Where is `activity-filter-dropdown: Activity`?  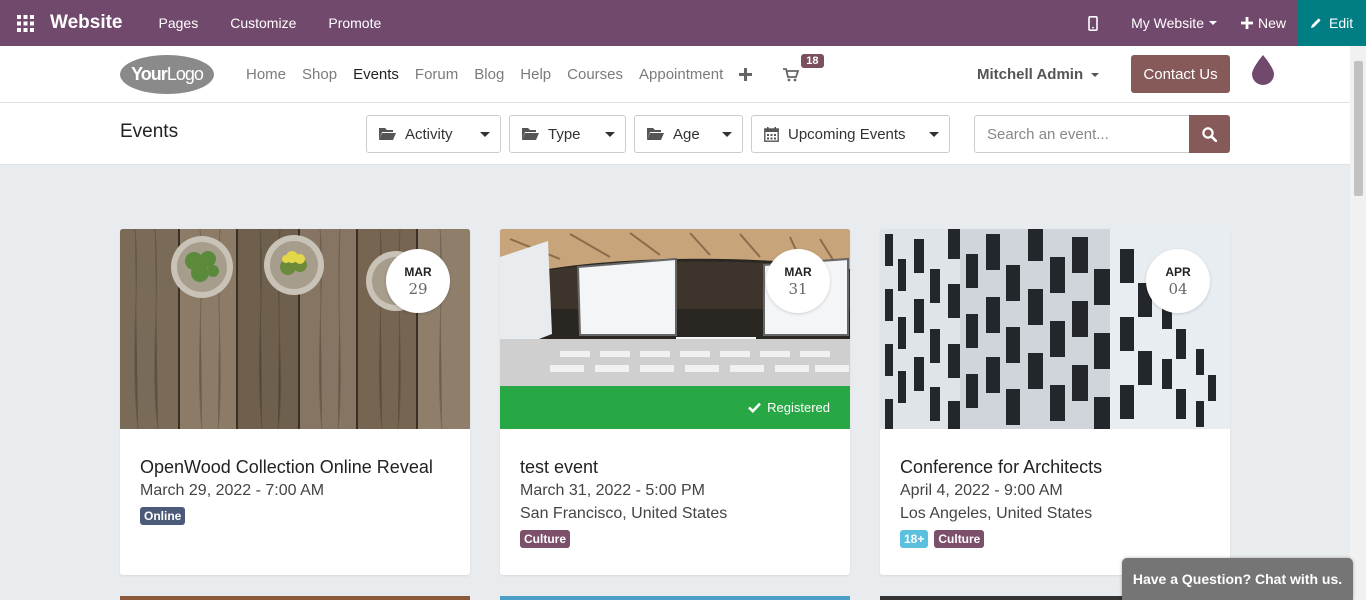 activity-filter-dropdown: Activity is located at coordinates (433, 134).